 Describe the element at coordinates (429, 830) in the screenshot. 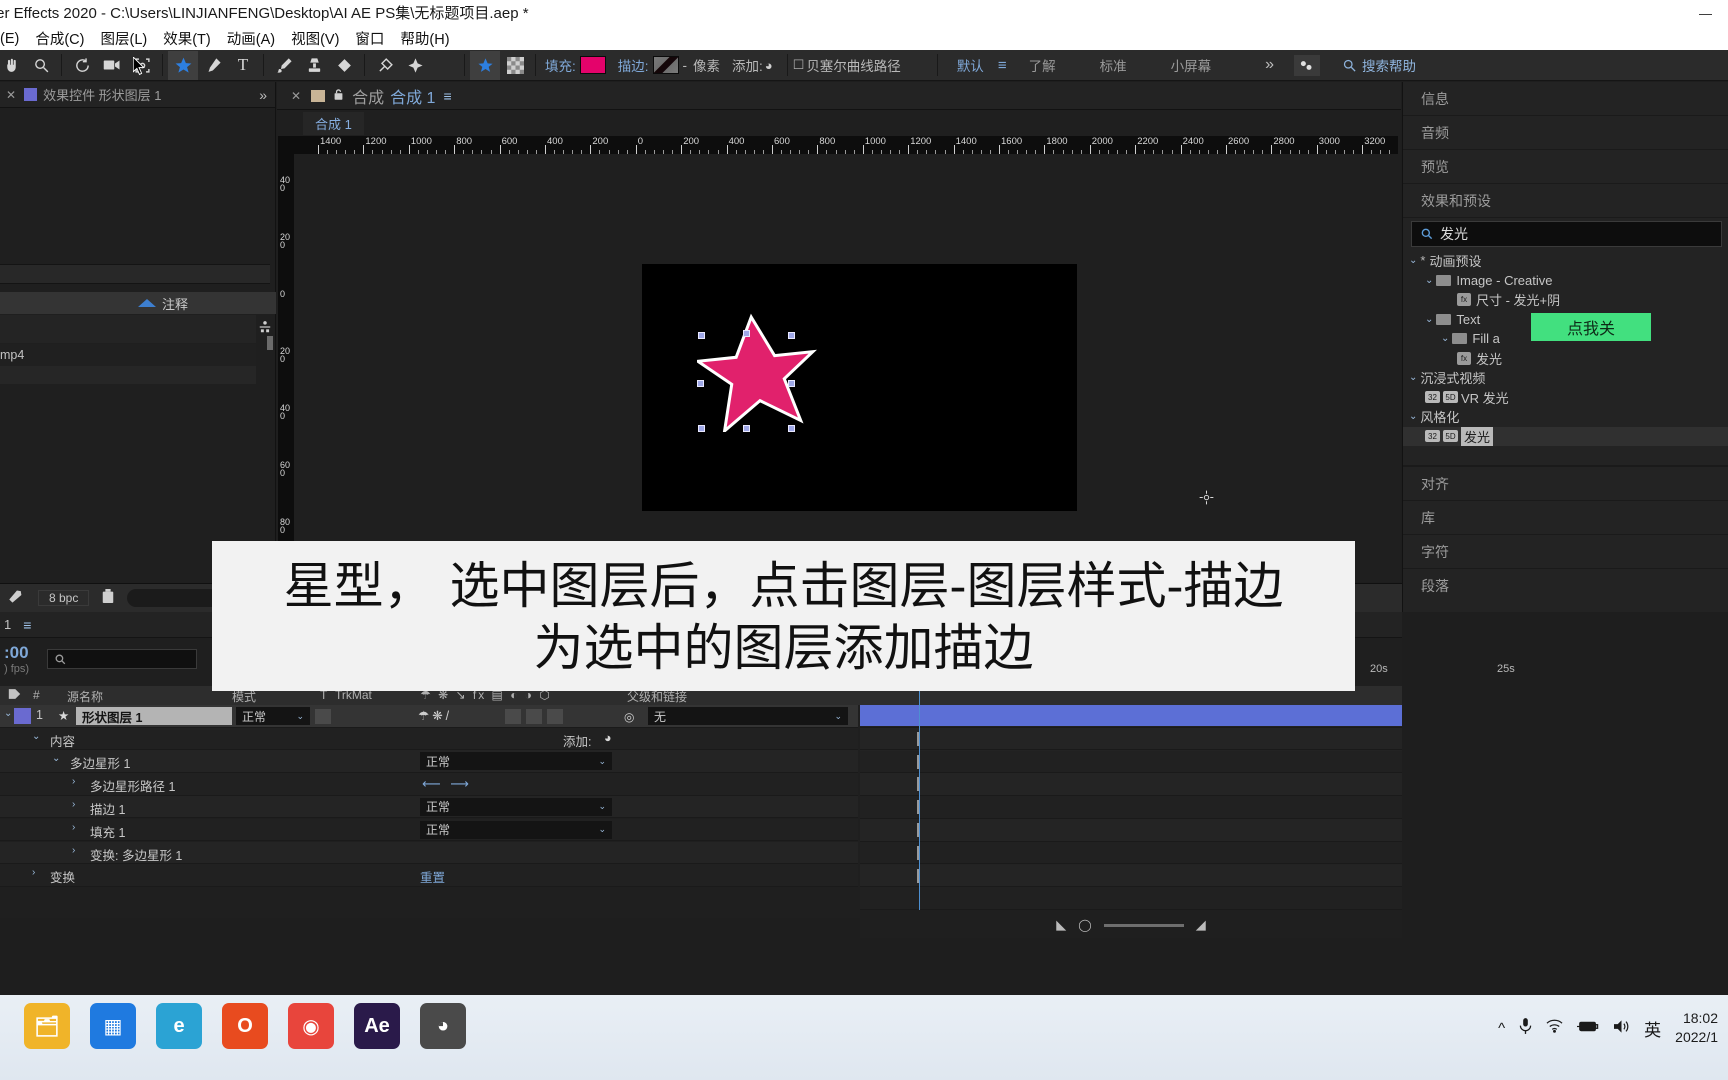

I see `timeline-property-row: › 填充 1 正常 ⌄` at that location.